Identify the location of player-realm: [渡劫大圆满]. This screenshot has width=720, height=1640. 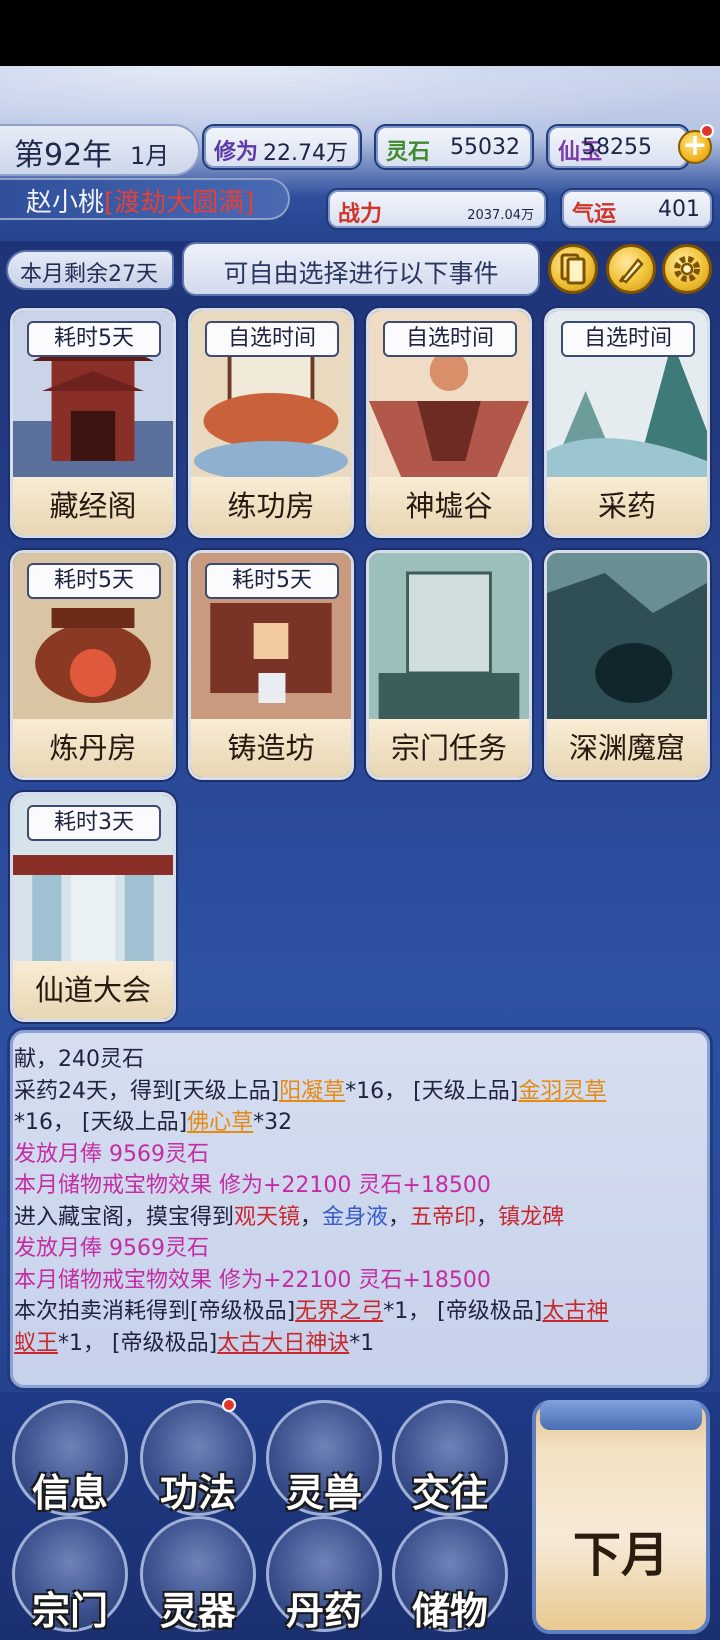
(179, 203).